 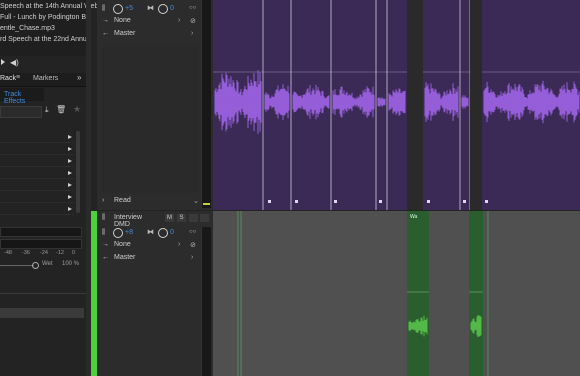 What do you see at coordinates (154, 258) in the screenshot?
I see `track2-output-dropdown: Master ›` at bounding box center [154, 258].